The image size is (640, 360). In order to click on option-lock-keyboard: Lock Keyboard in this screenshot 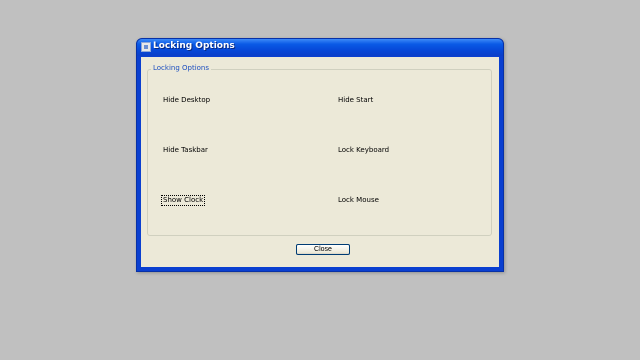, I will do `click(363, 150)`.